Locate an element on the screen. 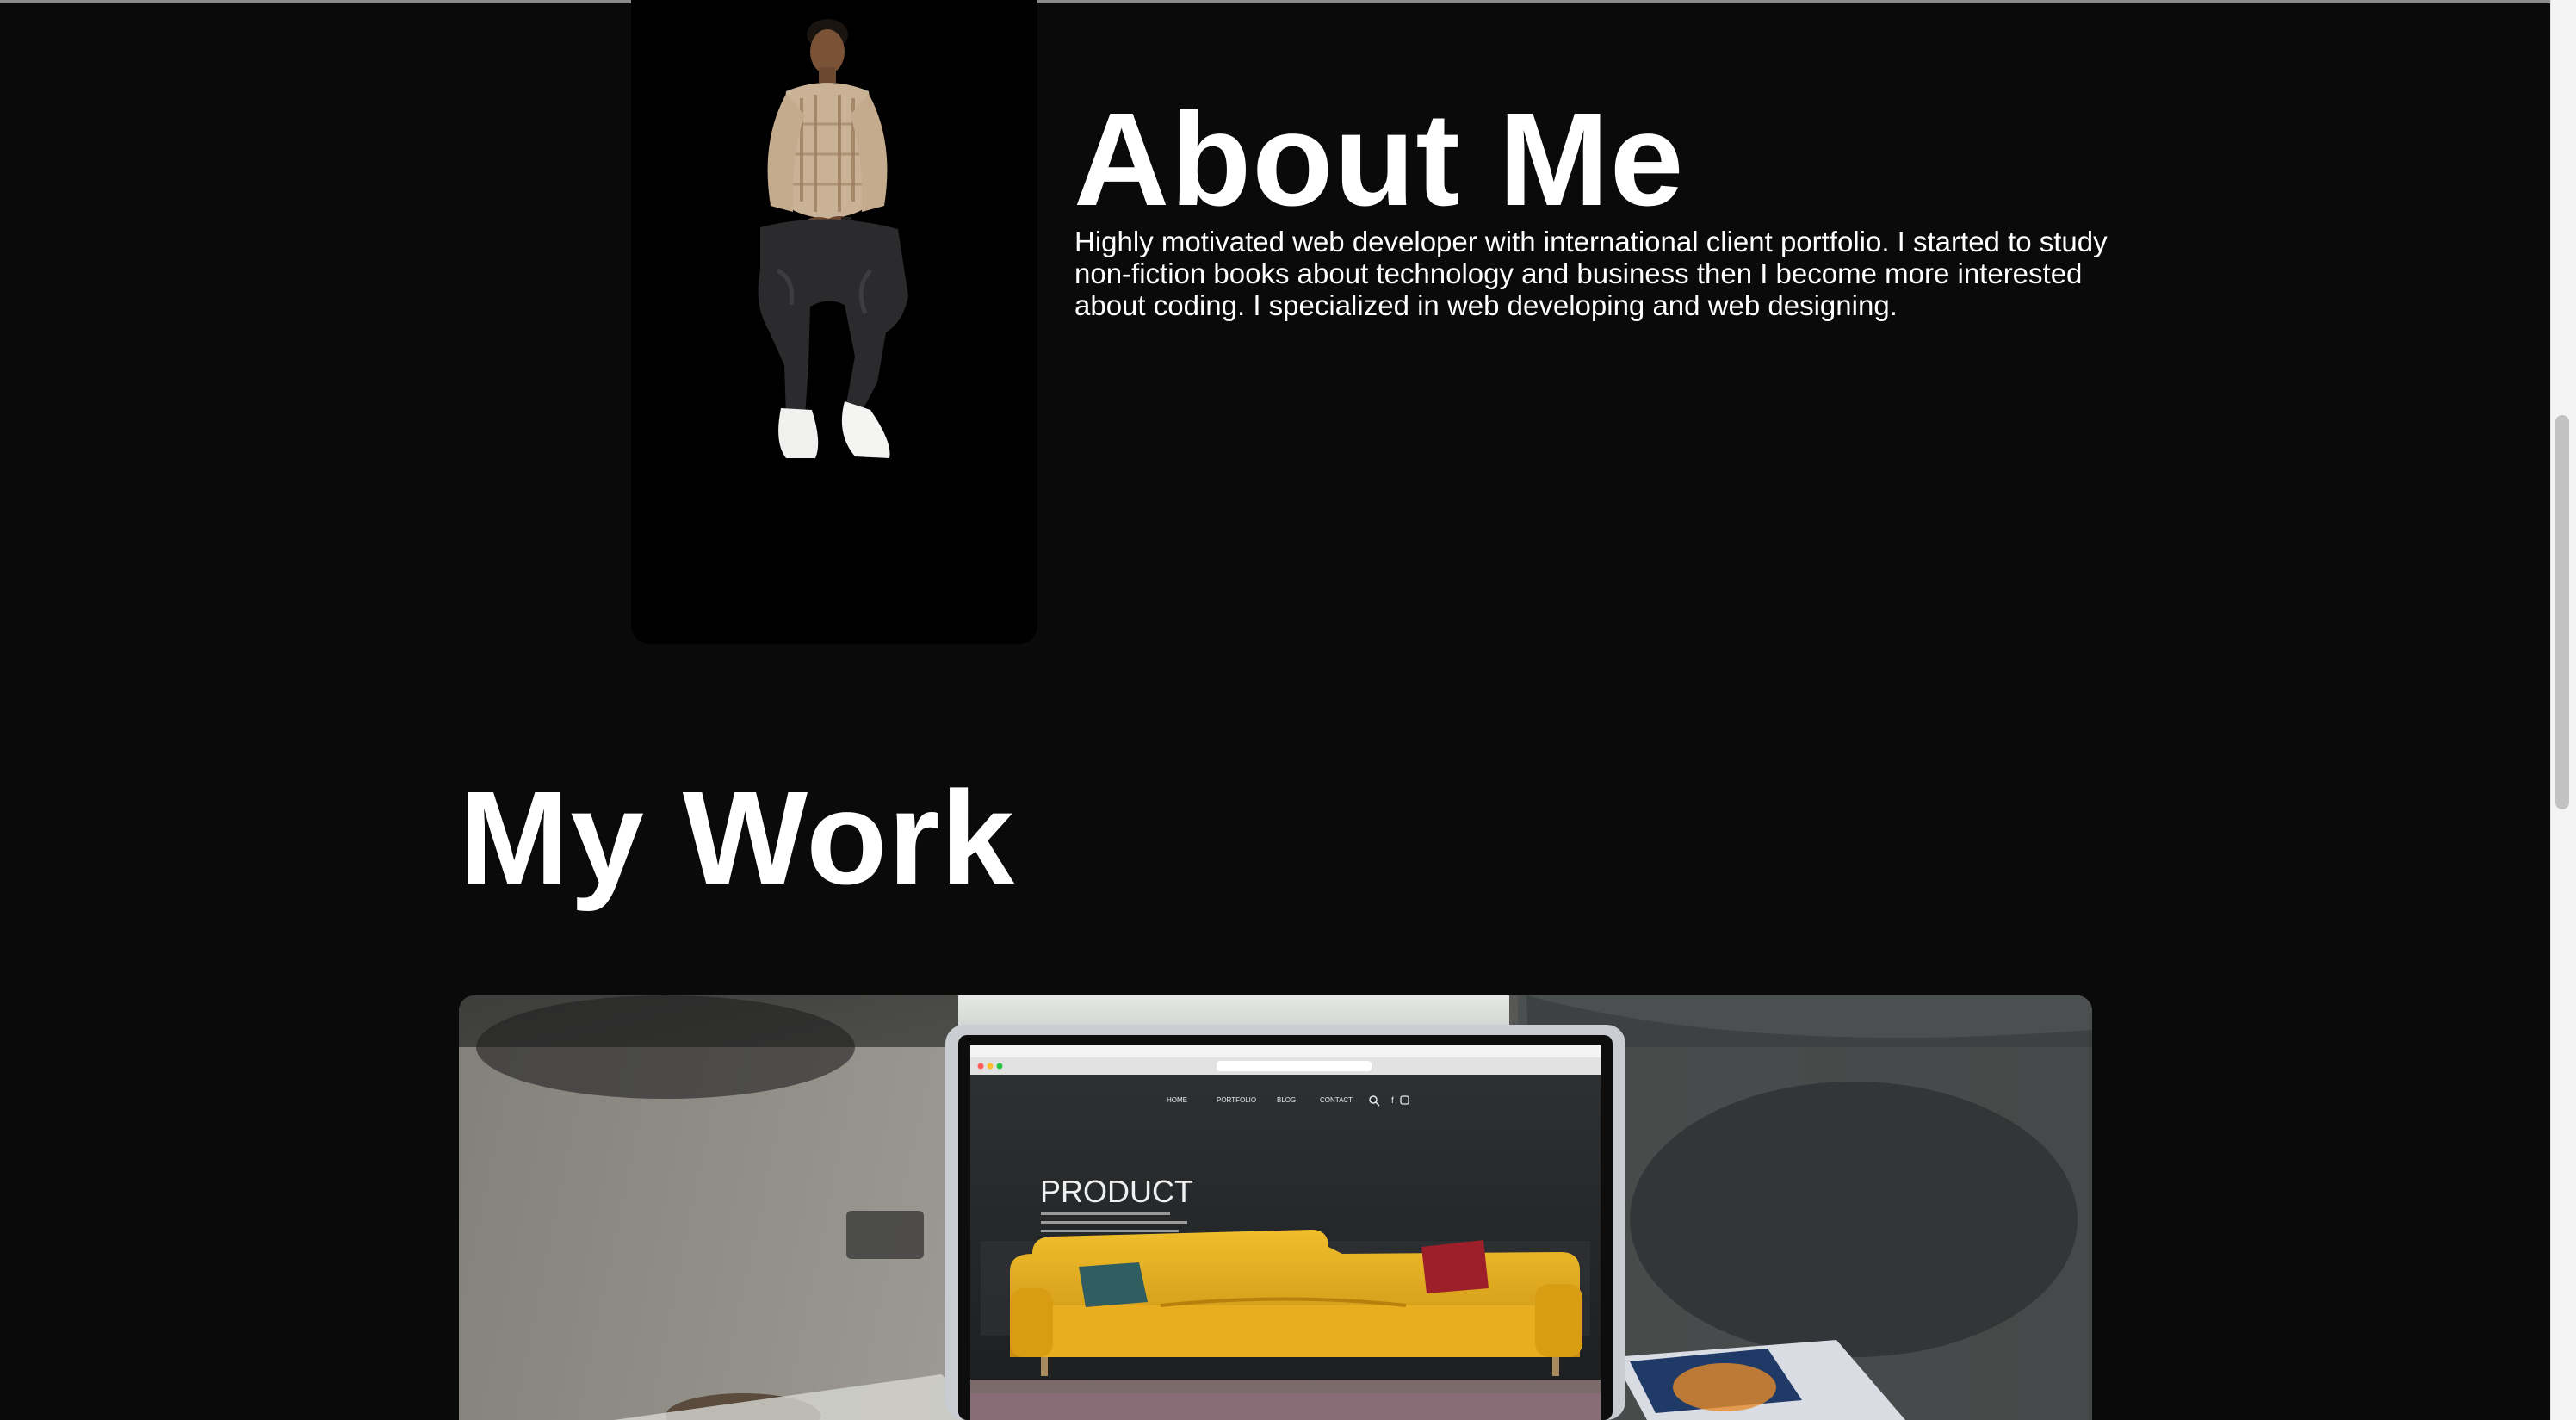 Image resolution: width=2576 pixels, height=1420 pixels. facebook-icon: f is located at coordinates (1393, 1101).